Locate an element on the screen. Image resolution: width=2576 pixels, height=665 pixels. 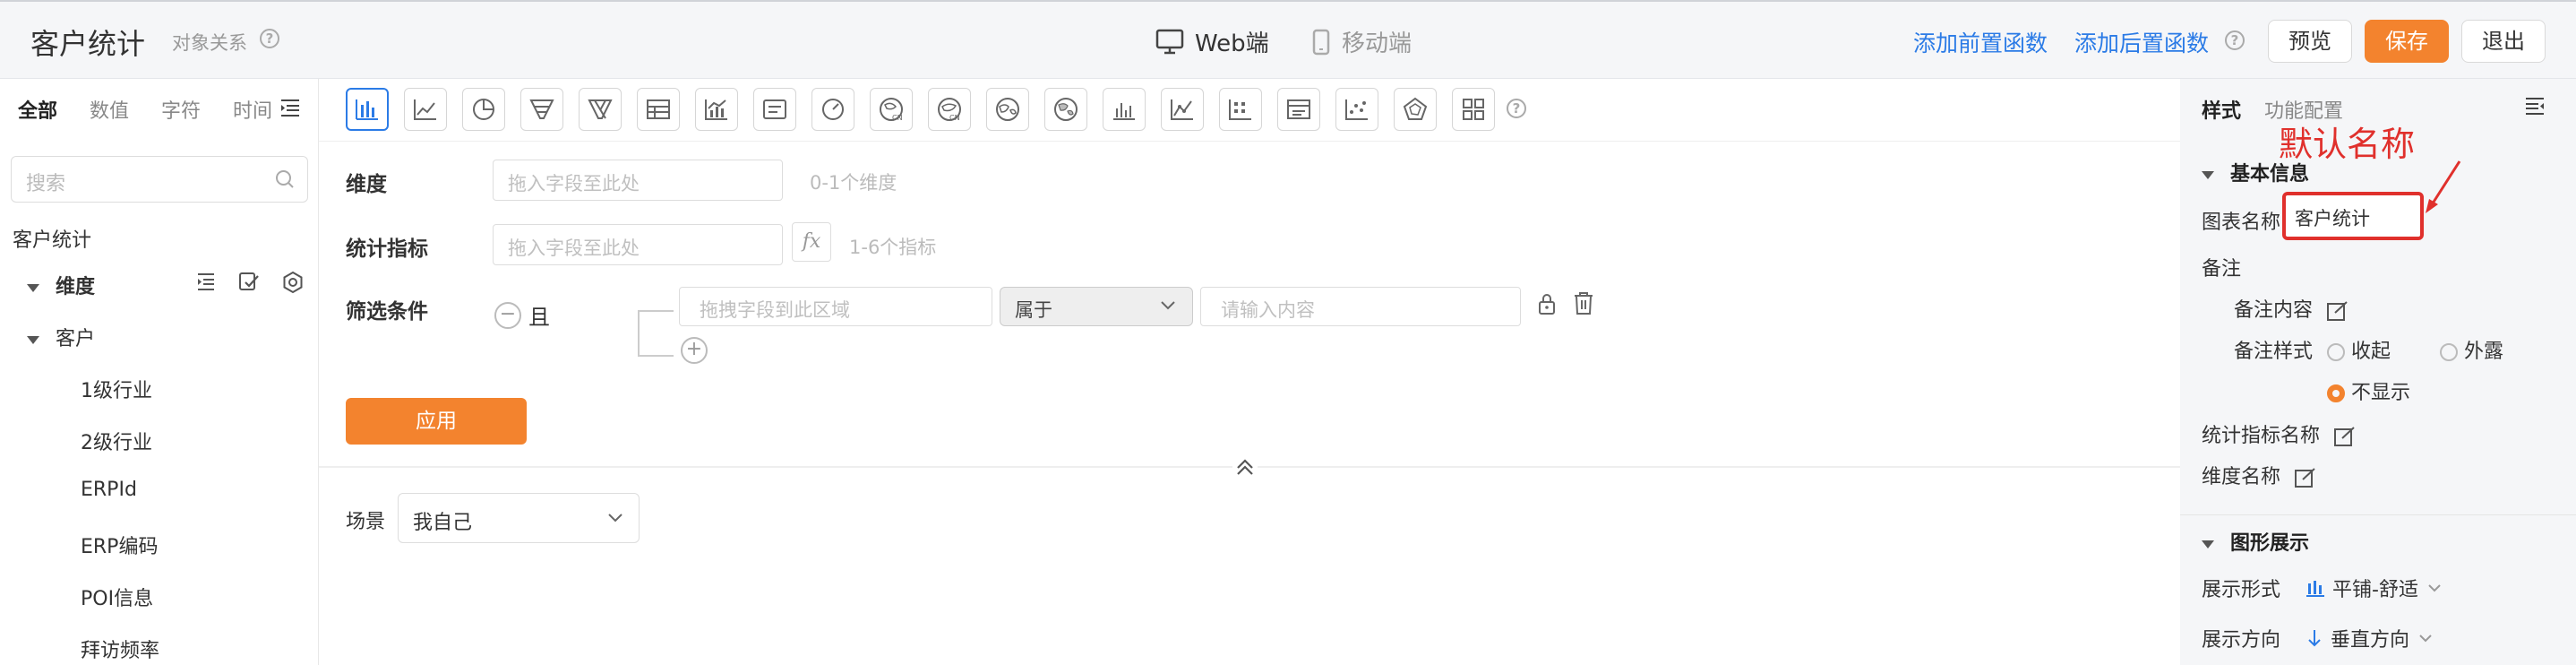
display-form-select: 平铺-舒适 is located at coordinates (2374, 588).